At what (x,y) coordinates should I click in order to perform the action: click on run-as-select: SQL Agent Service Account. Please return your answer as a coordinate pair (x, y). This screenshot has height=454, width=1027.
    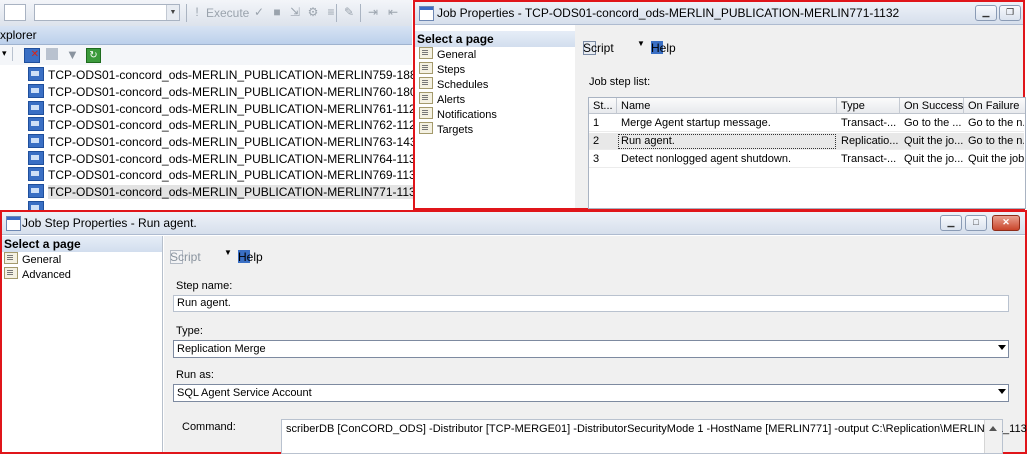
    Looking at the image, I should click on (591, 393).